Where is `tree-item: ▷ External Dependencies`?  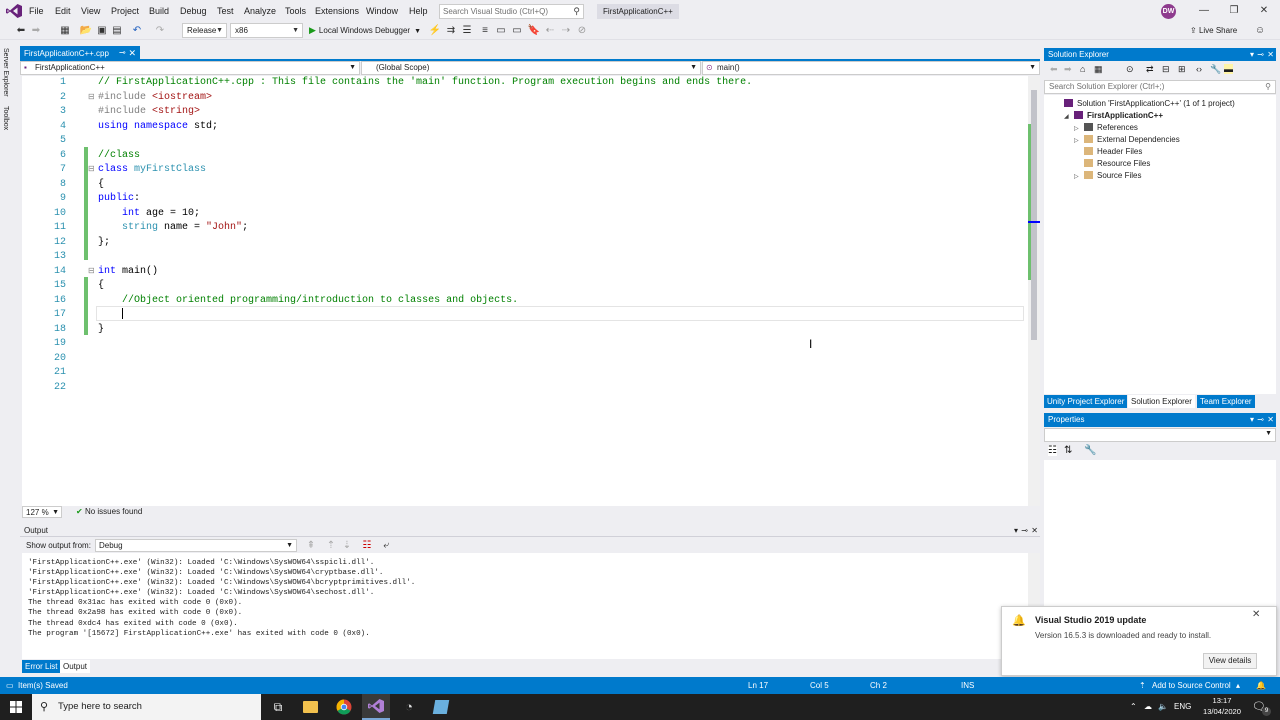 tree-item: ▷ External Dependencies is located at coordinates (1127, 140).